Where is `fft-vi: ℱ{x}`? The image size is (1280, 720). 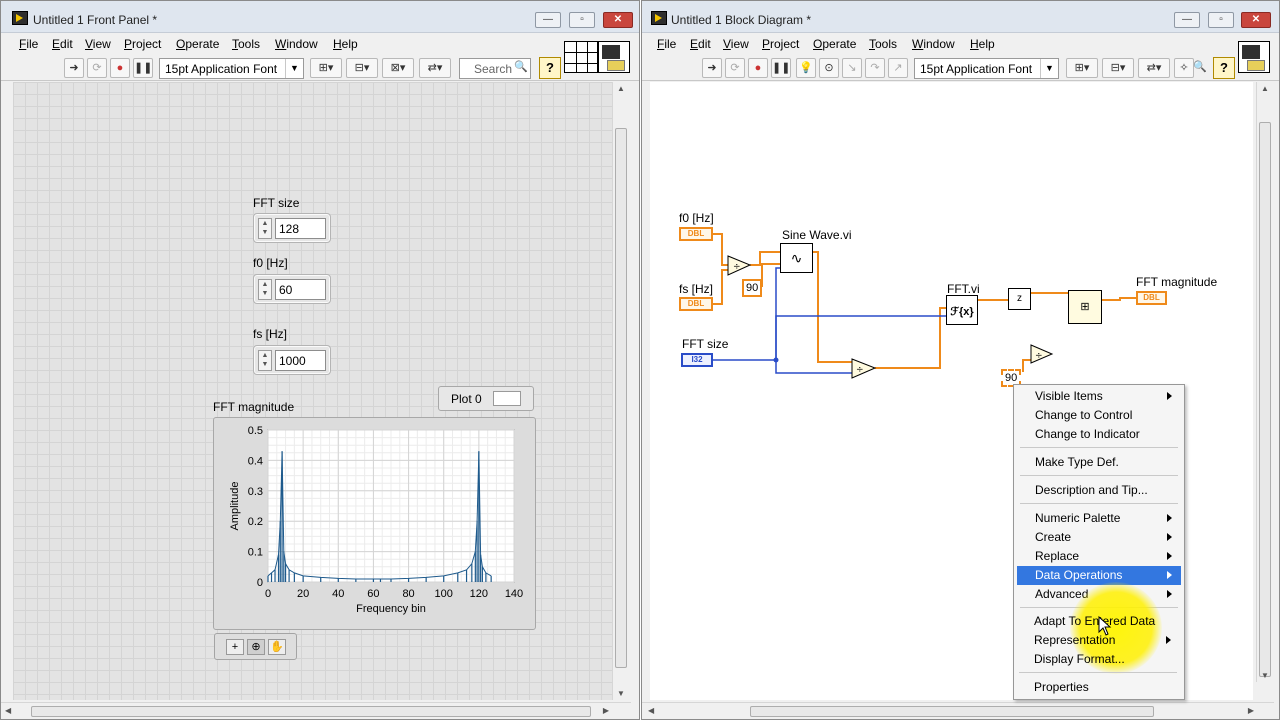
fft-vi: ℱ{x} is located at coordinates (962, 310).